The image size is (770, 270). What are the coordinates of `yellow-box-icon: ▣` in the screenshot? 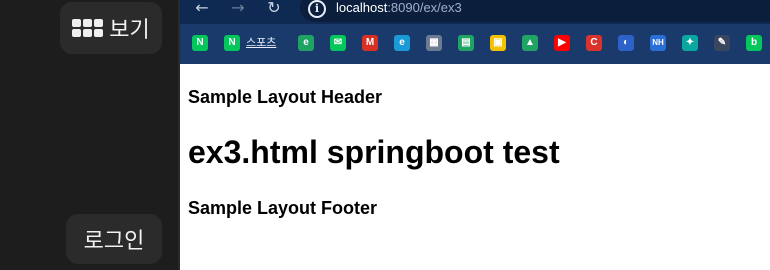 It's located at (498, 43).